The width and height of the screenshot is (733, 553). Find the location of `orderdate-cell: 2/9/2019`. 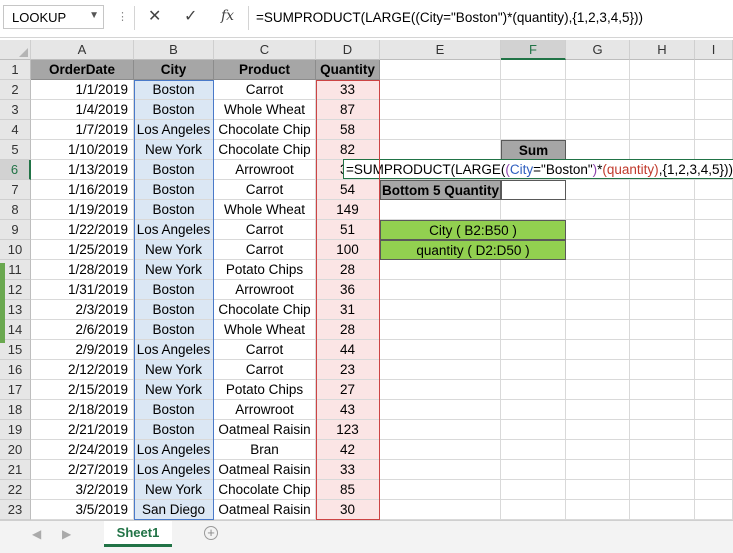

orderdate-cell: 2/9/2019 is located at coordinates (82, 350).